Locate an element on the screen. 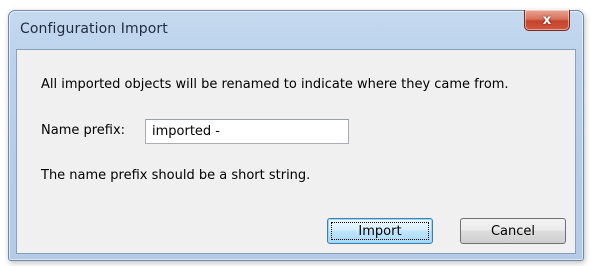 This screenshot has width=592, height=266. close-button: x is located at coordinates (547, 20).